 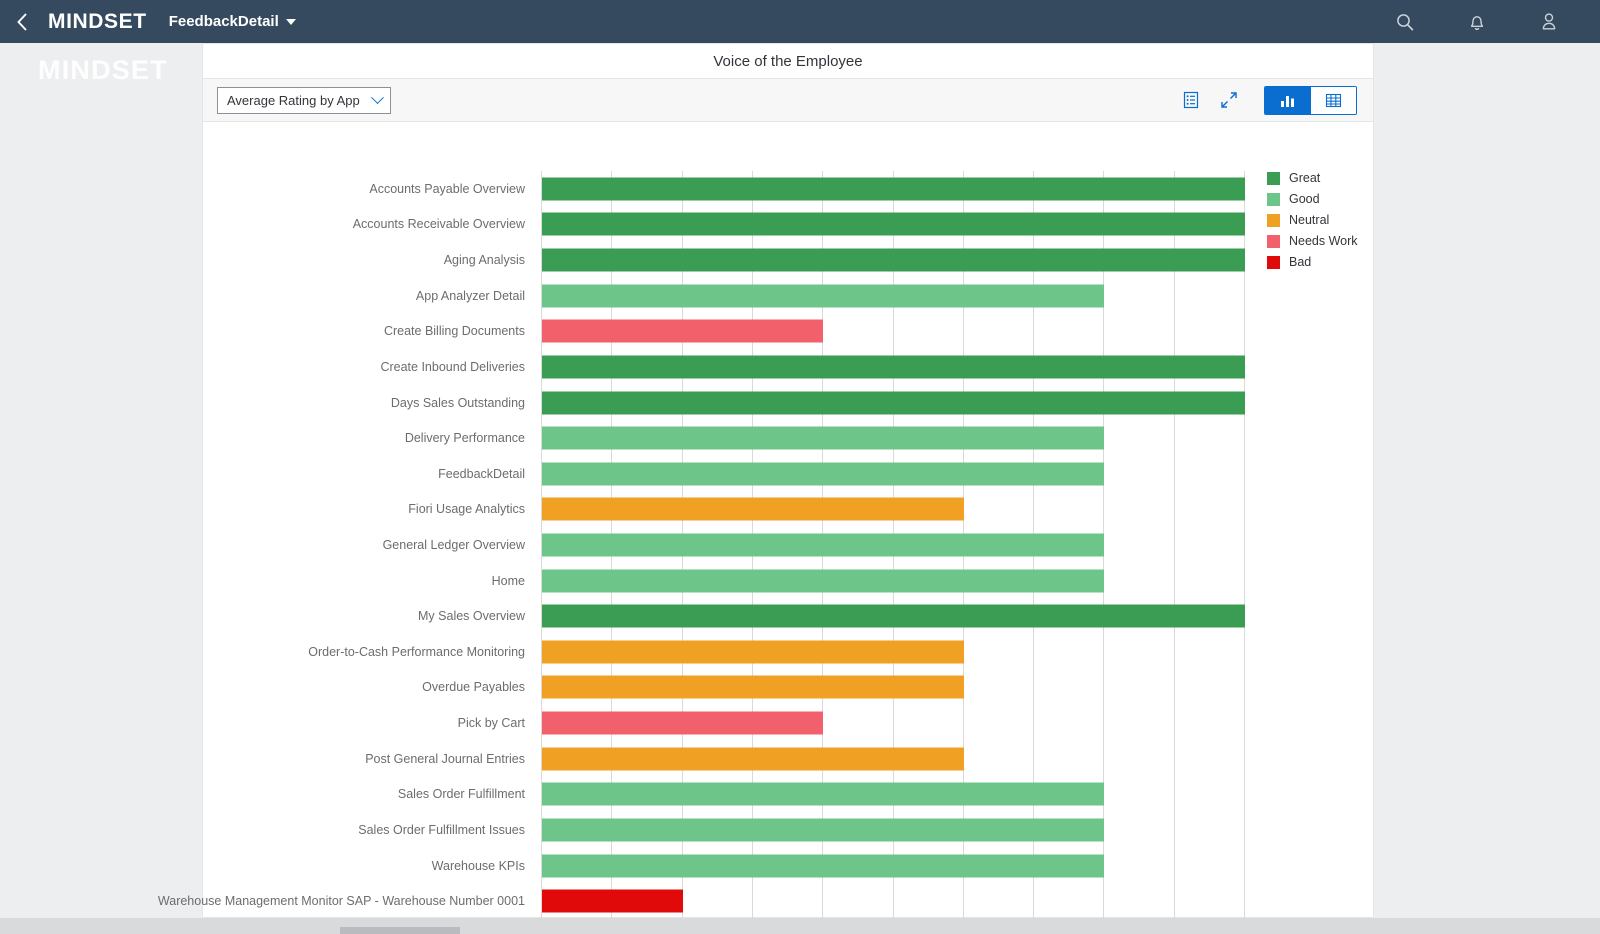 I want to click on app-title-label: FeedbackDetail, so click(x=223, y=21).